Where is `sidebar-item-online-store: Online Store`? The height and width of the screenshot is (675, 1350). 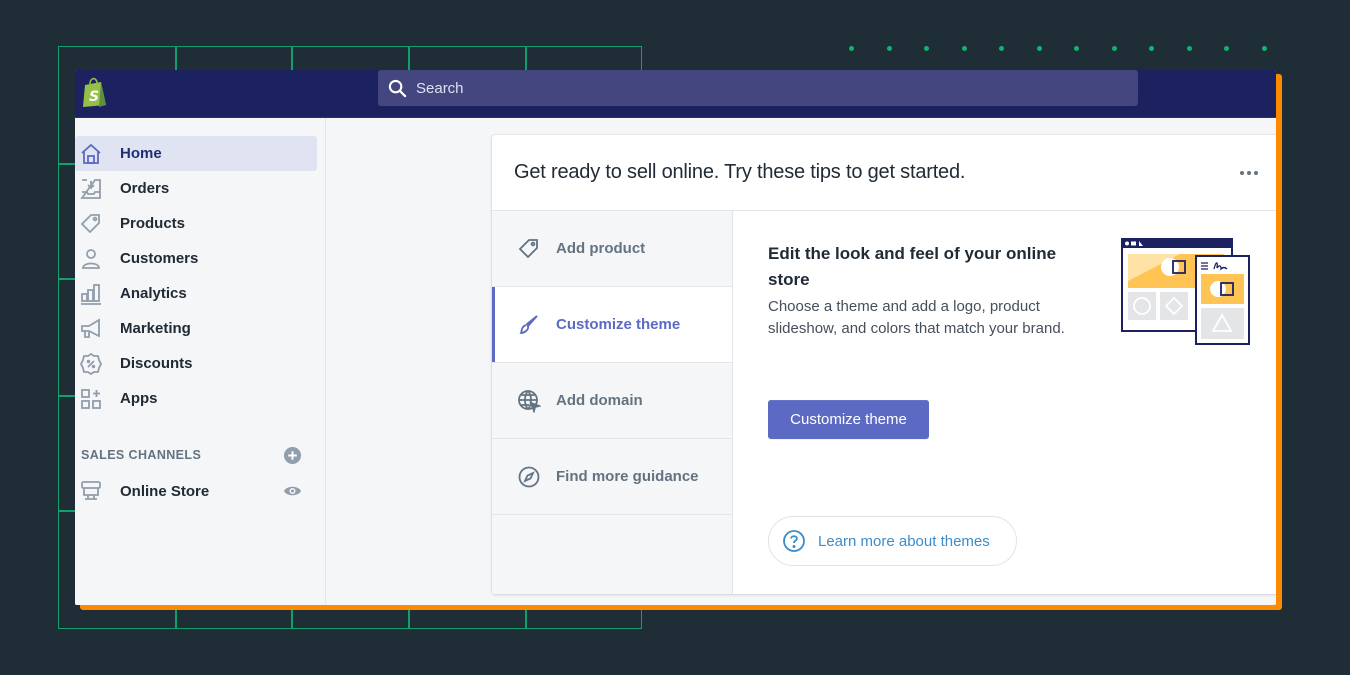 sidebar-item-online-store: Online Store is located at coordinates (196, 491).